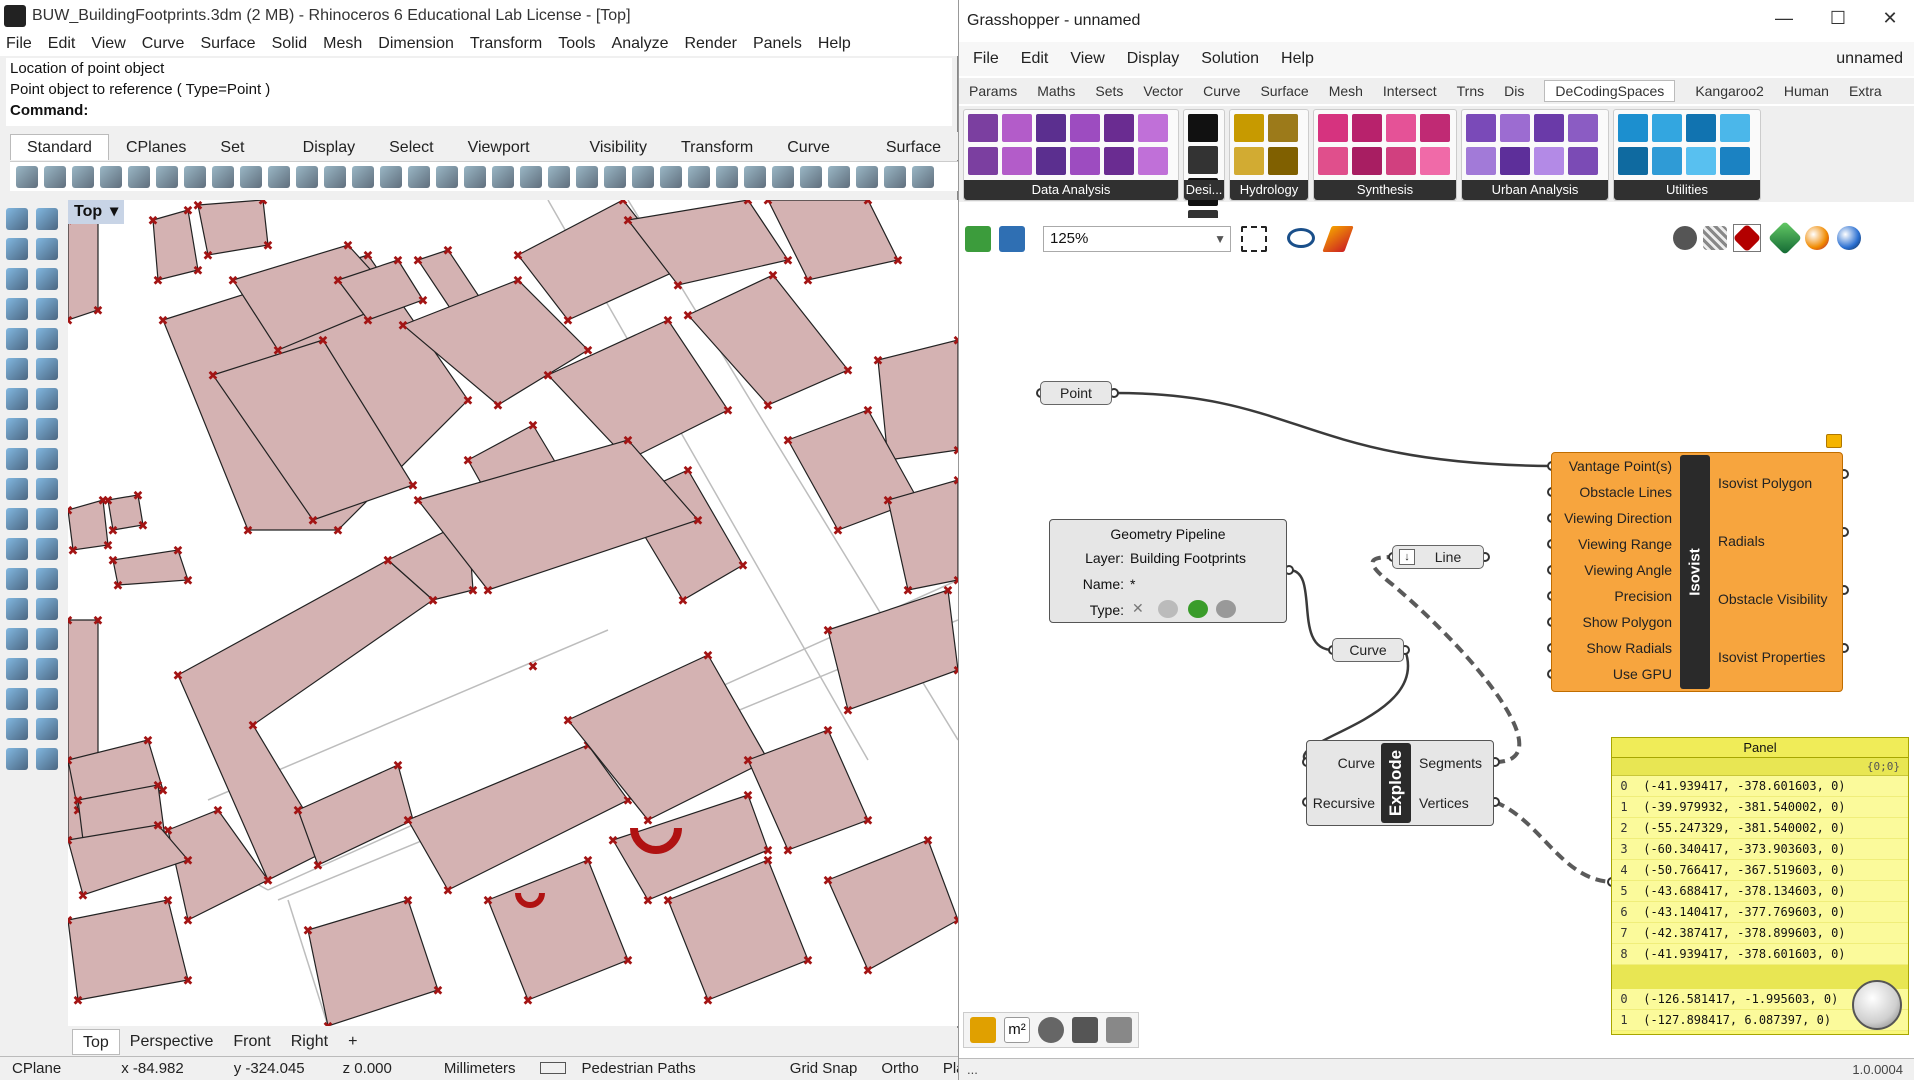 The width and height of the screenshot is (1914, 1081). Describe the element at coordinates (717, 147) in the screenshot. I see `tab-transform: Transform` at that location.